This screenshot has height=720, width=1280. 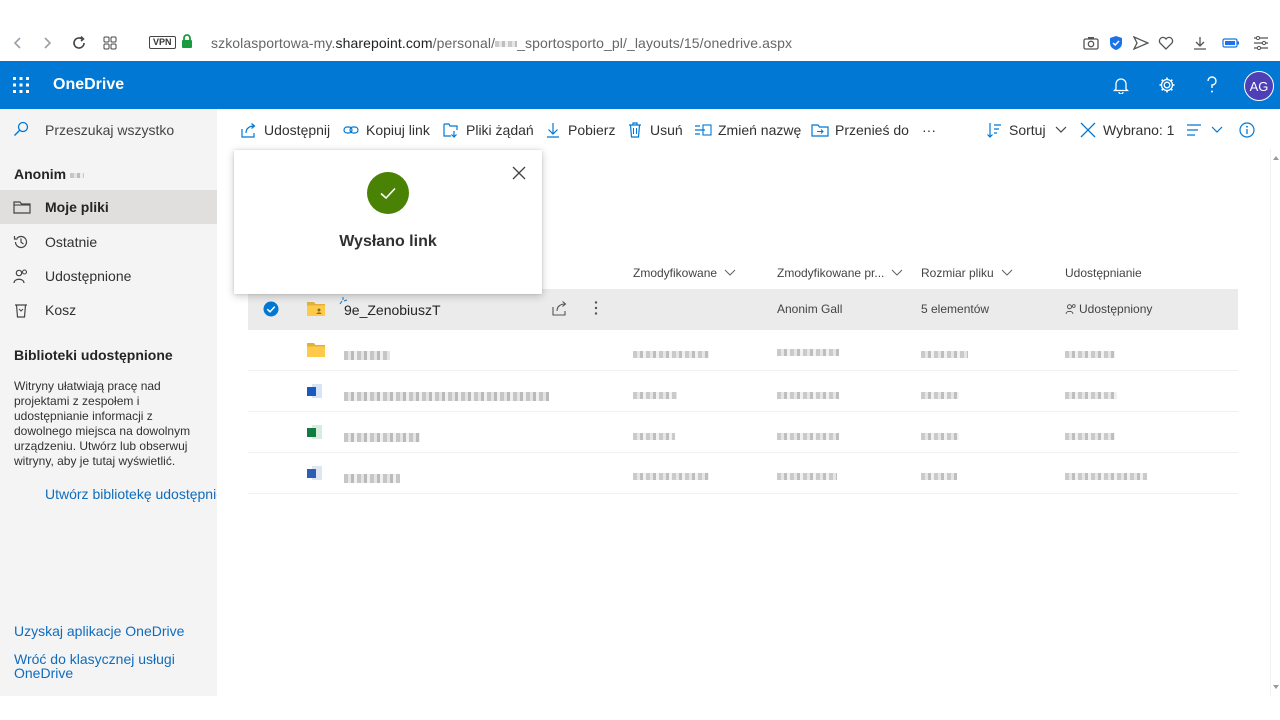 What do you see at coordinates (1166, 43) in the screenshot?
I see `heart-icon` at bounding box center [1166, 43].